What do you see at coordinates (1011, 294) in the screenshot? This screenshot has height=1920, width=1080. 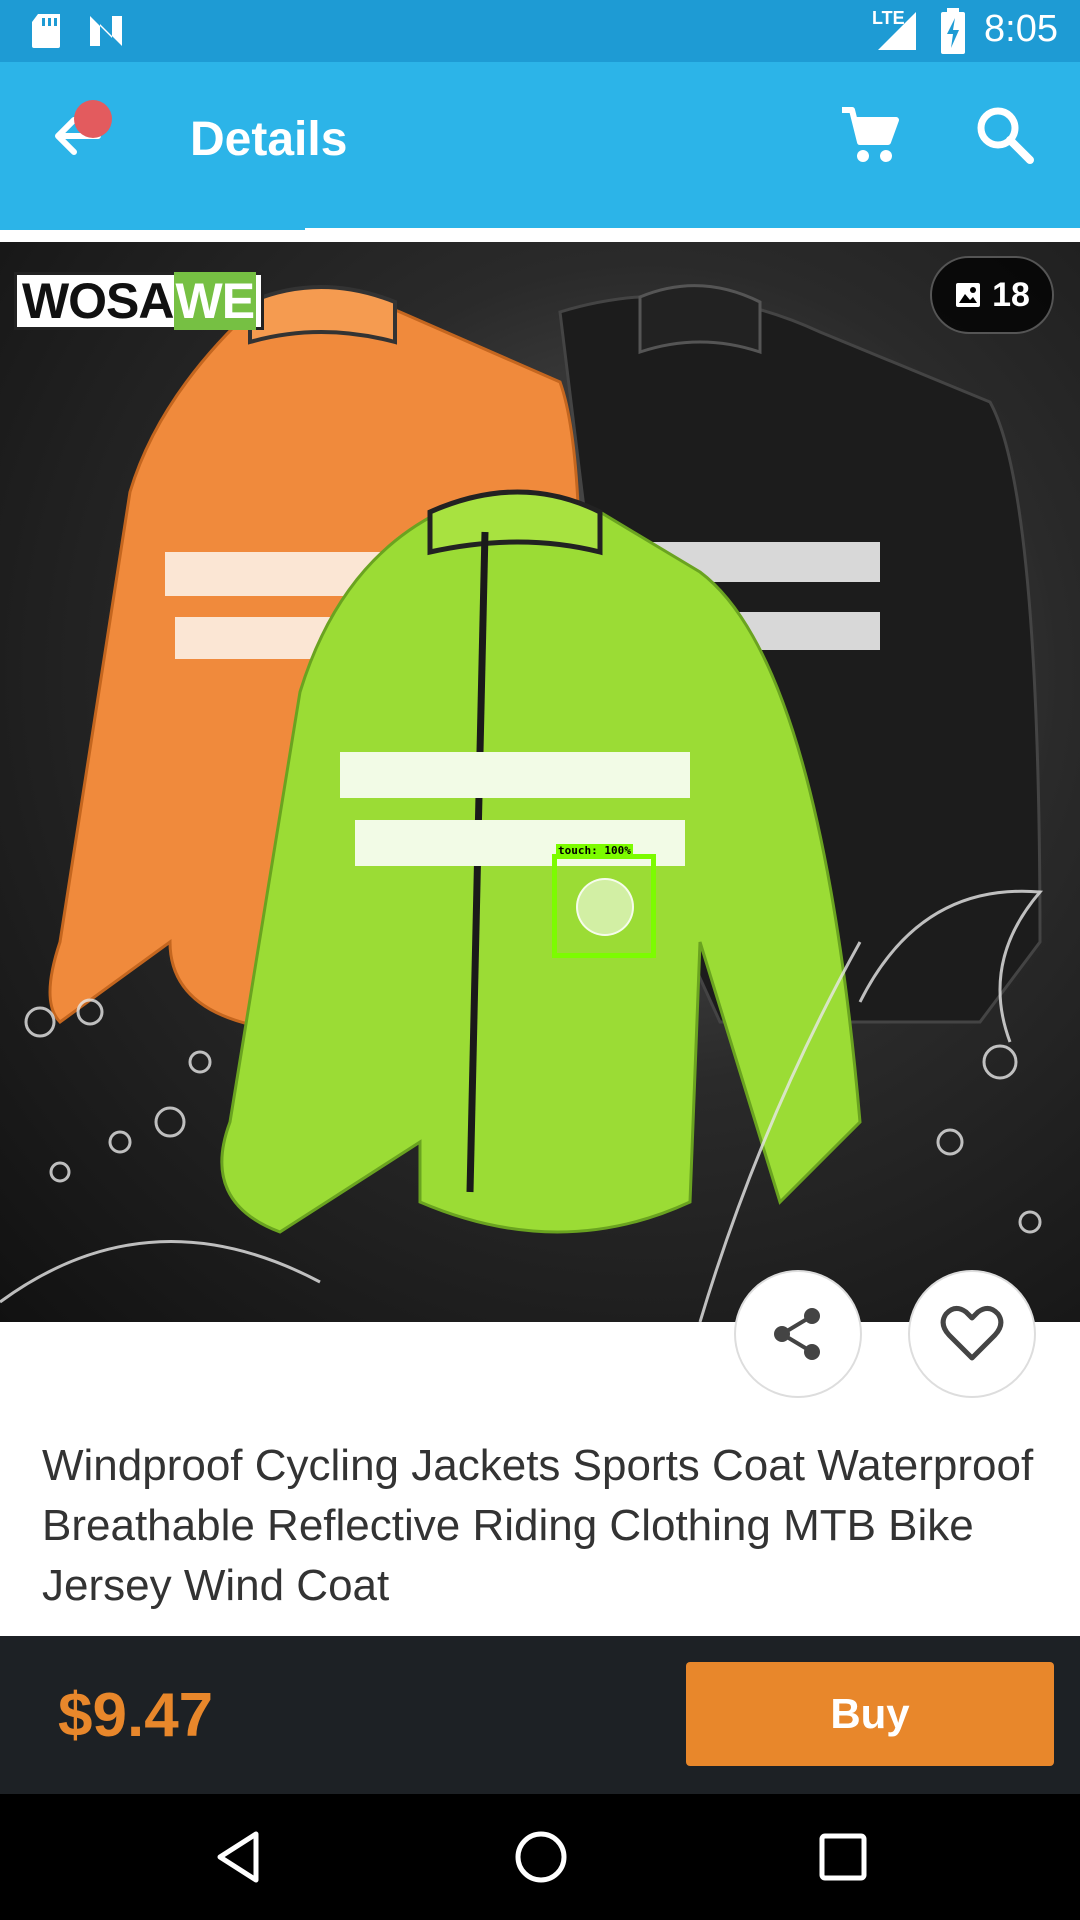 I see `image-count: 18` at bounding box center [1011, 294].